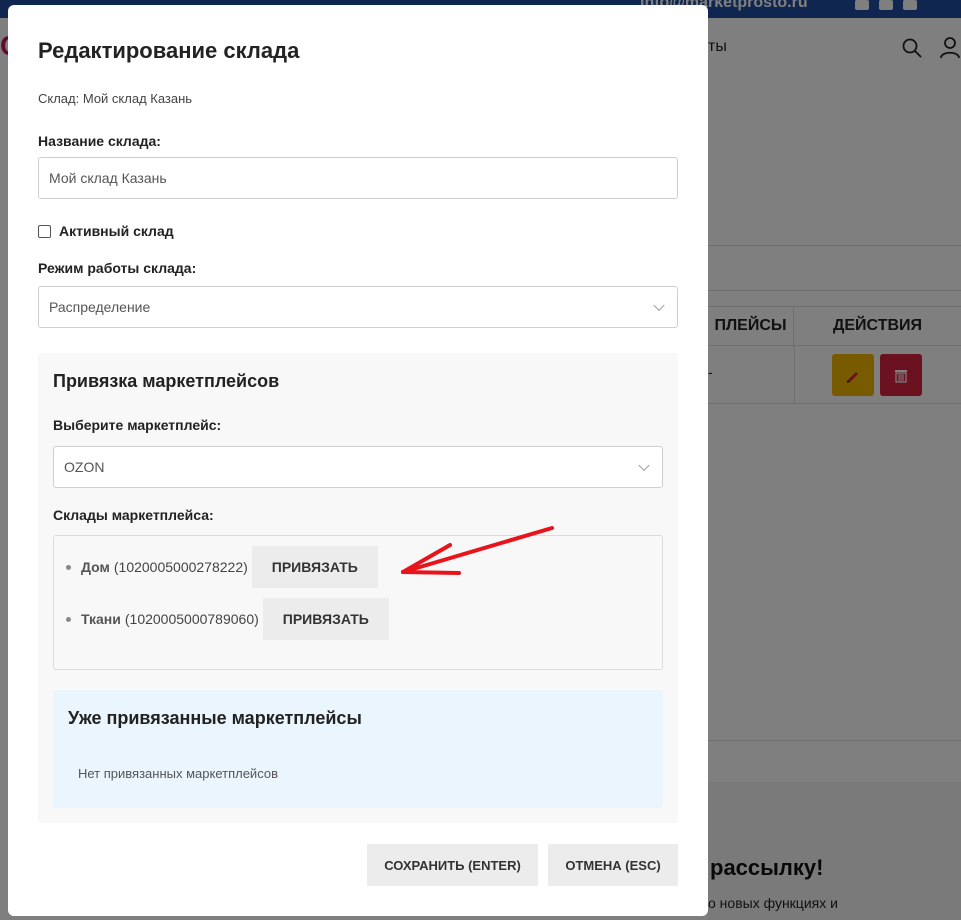 Image resolution: width=961 pixels, height=920 pixels. Describe the element at coordinates (116, 231) in the screenshot. I see `active-checkbox-label: Активный склад` at that location.